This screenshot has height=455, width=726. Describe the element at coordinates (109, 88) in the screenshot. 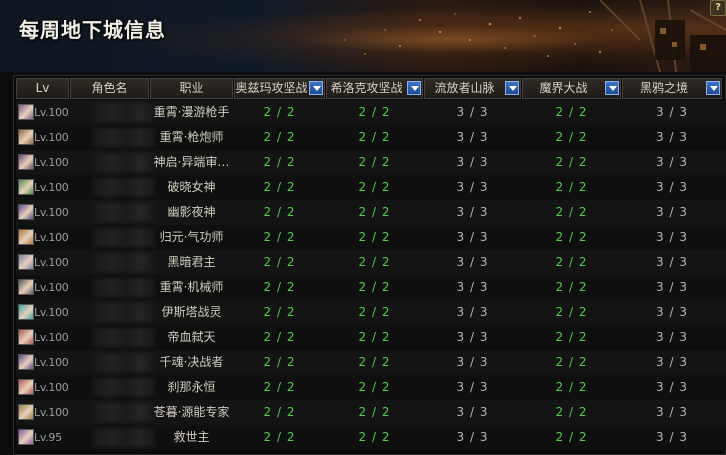

I see `header-character-name: 角色名` at that location.